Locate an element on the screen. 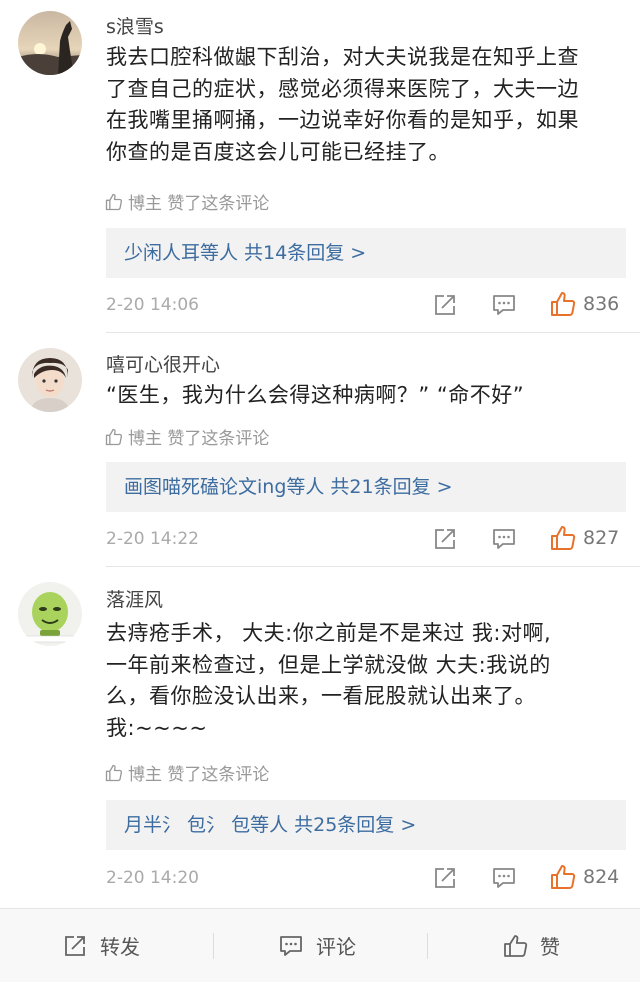 The width and height of the screenshot is (640, 982). bottom-action-bar: 转发 评论 赞 is located at coordinates (320, 945).